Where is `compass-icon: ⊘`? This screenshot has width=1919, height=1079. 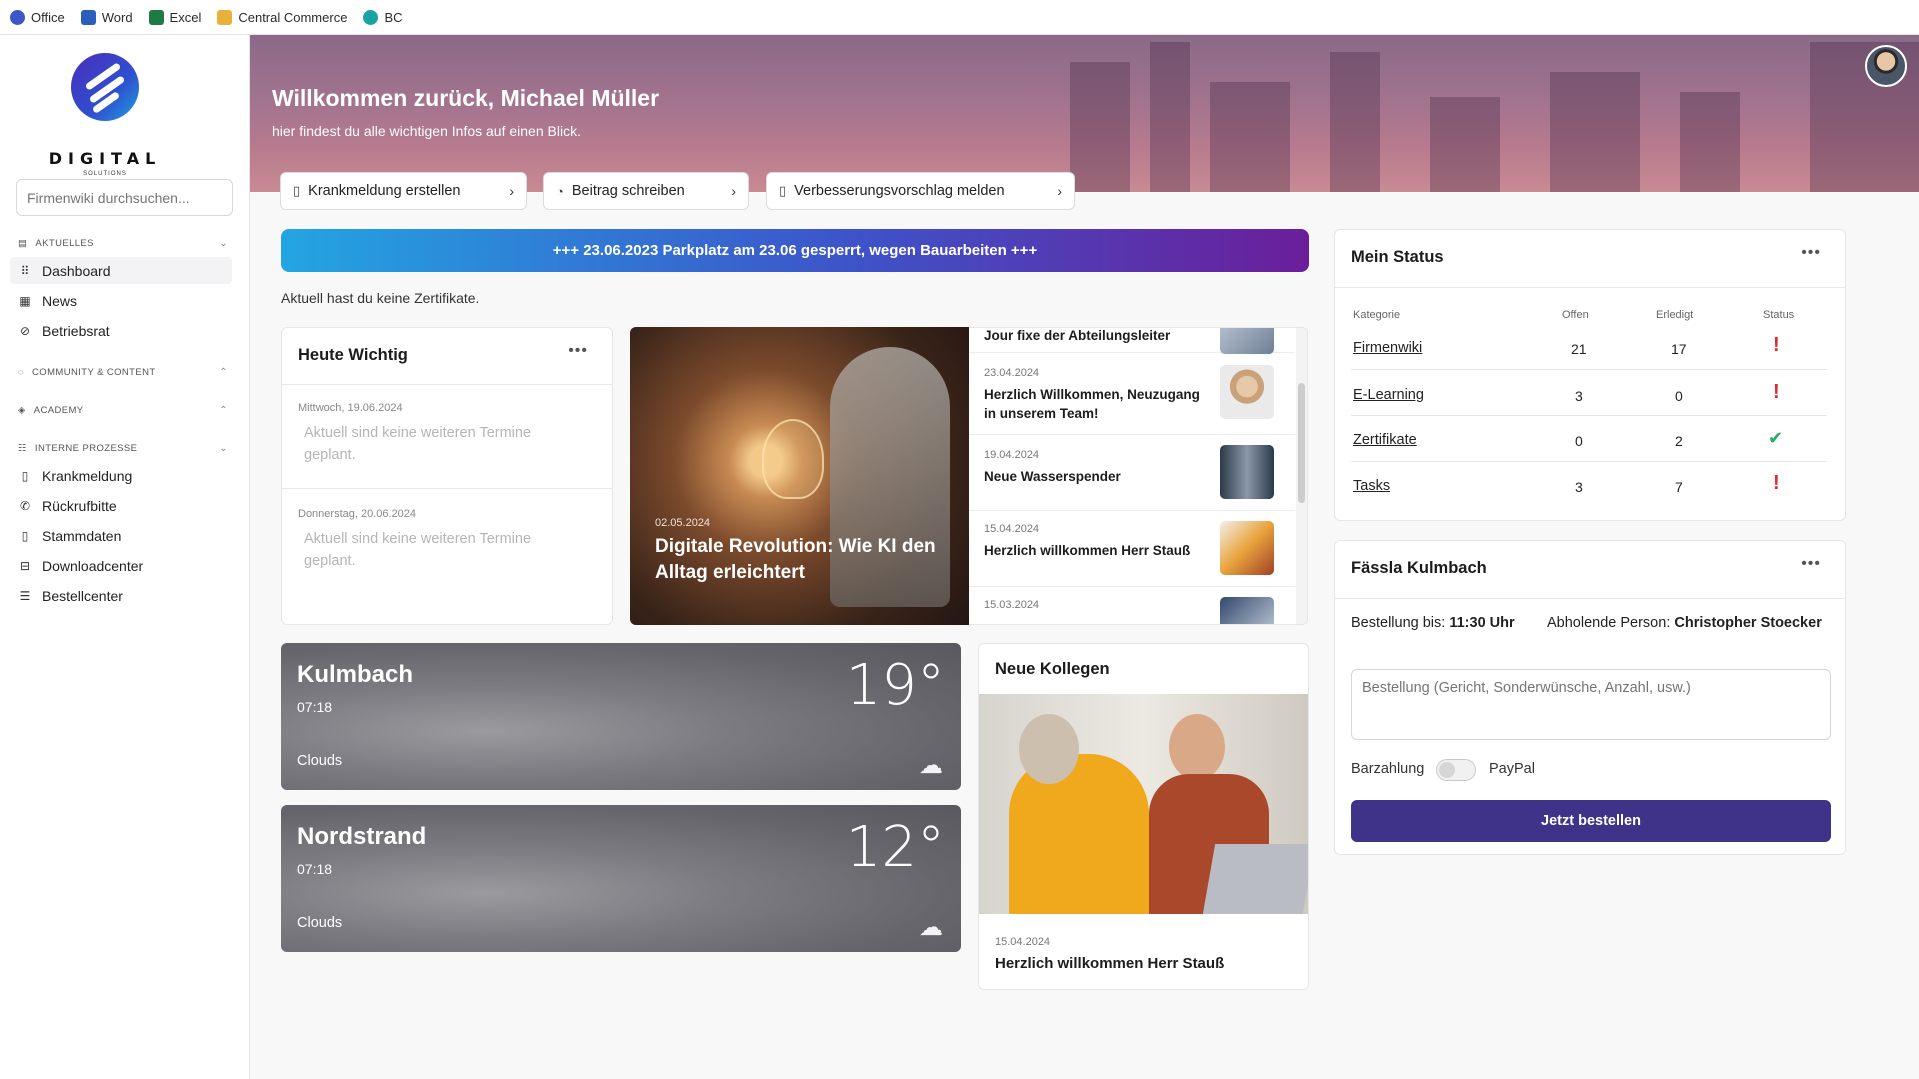 compass-icon: ⊘ is located at coordinates (25, 330).